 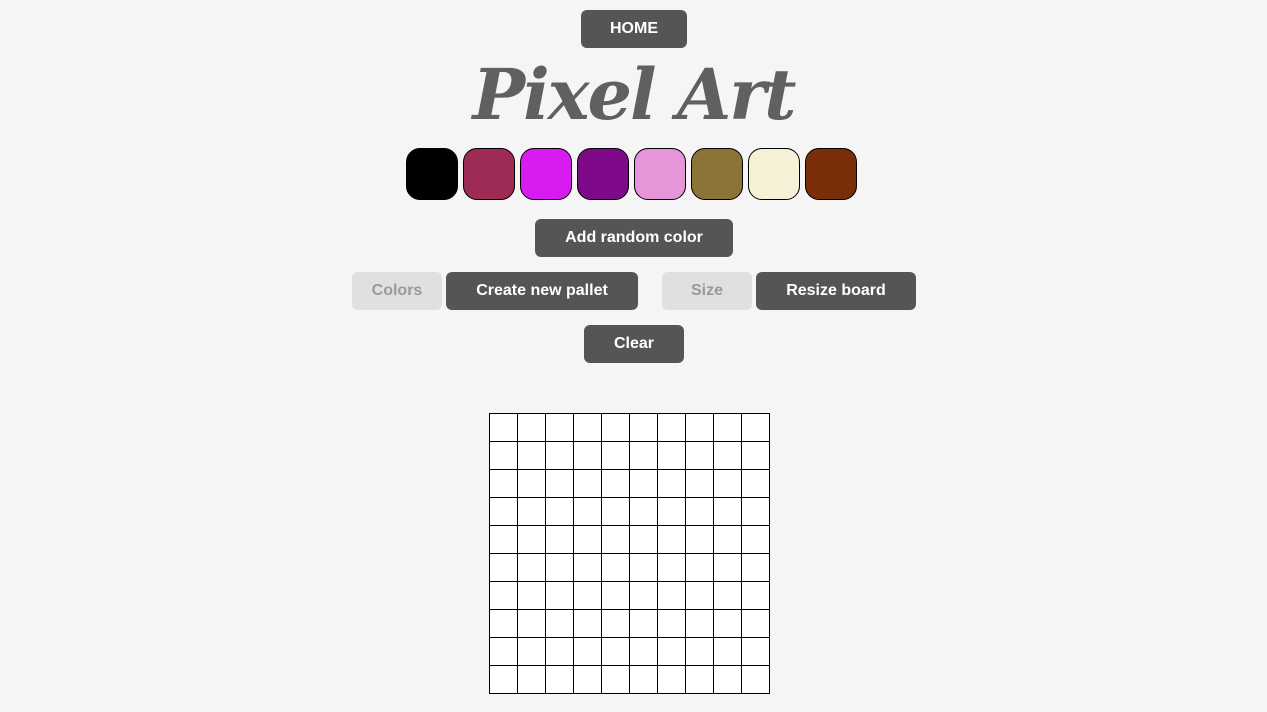 What do you see at coordinates (634, 29) in the screenshot?
I see `home-button: HOME` at bounding box center [634, 29].